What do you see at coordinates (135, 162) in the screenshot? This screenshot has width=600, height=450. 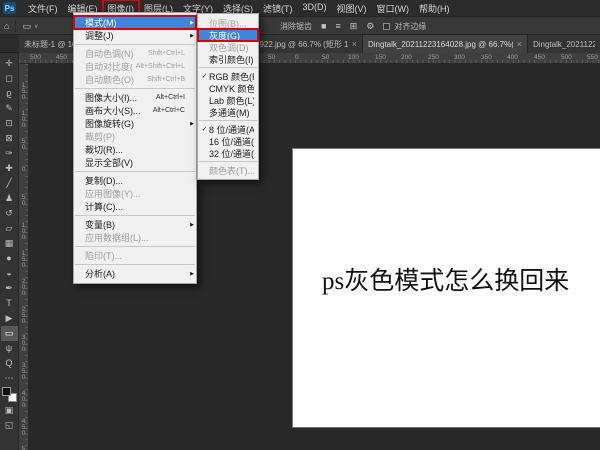 I see `menu-item: 显示全部(V)` at bounding box center [135, 162].